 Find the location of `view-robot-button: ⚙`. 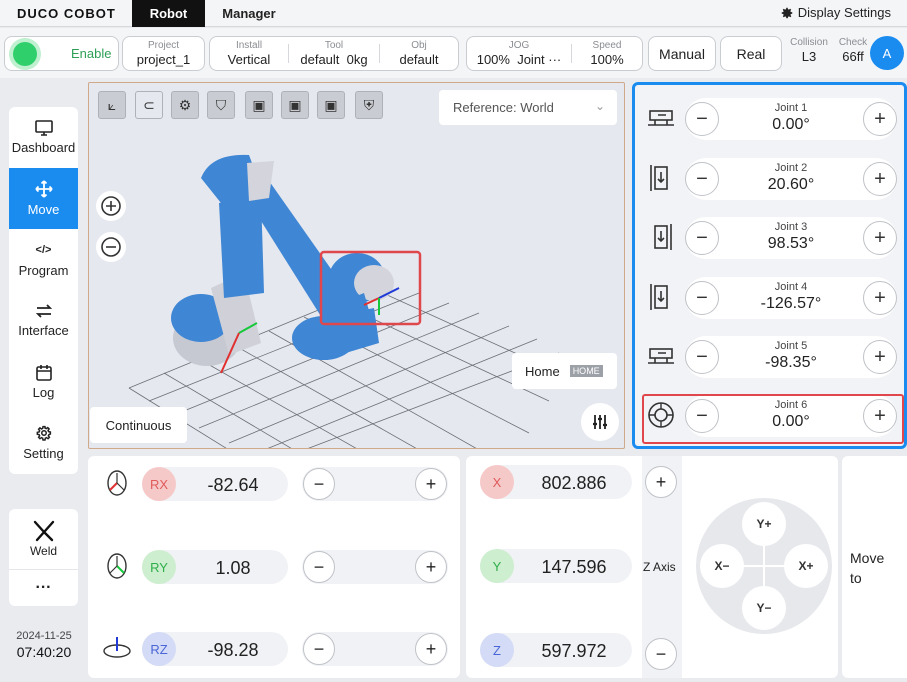

view-robot-button: ⚙ is located at coordinates (185, 105).